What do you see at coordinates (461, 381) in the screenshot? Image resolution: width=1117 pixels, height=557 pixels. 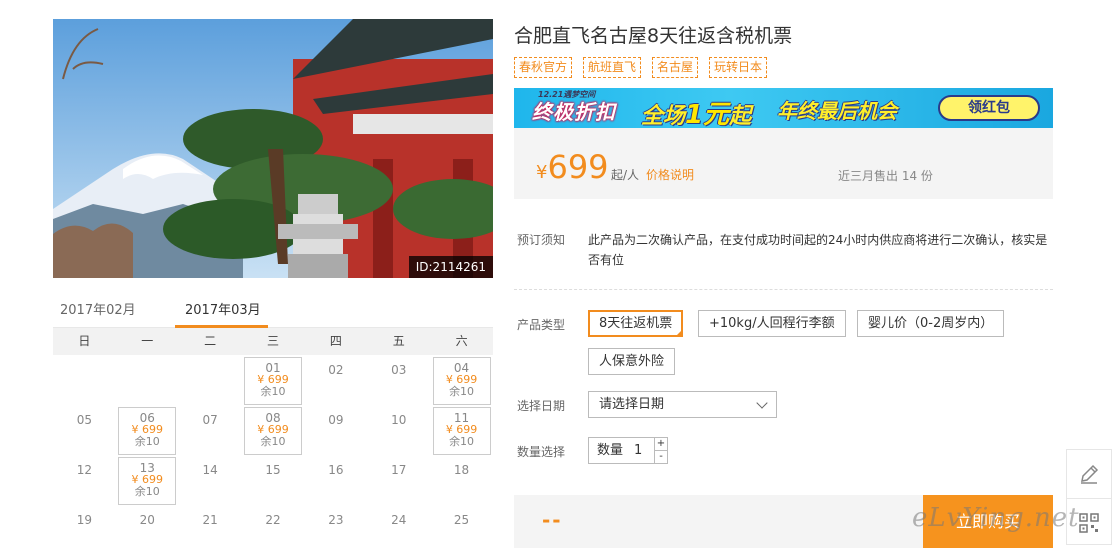 I see `calendar-day-available: 04 ¥ 699 余10` at bounding box center [461, 381].